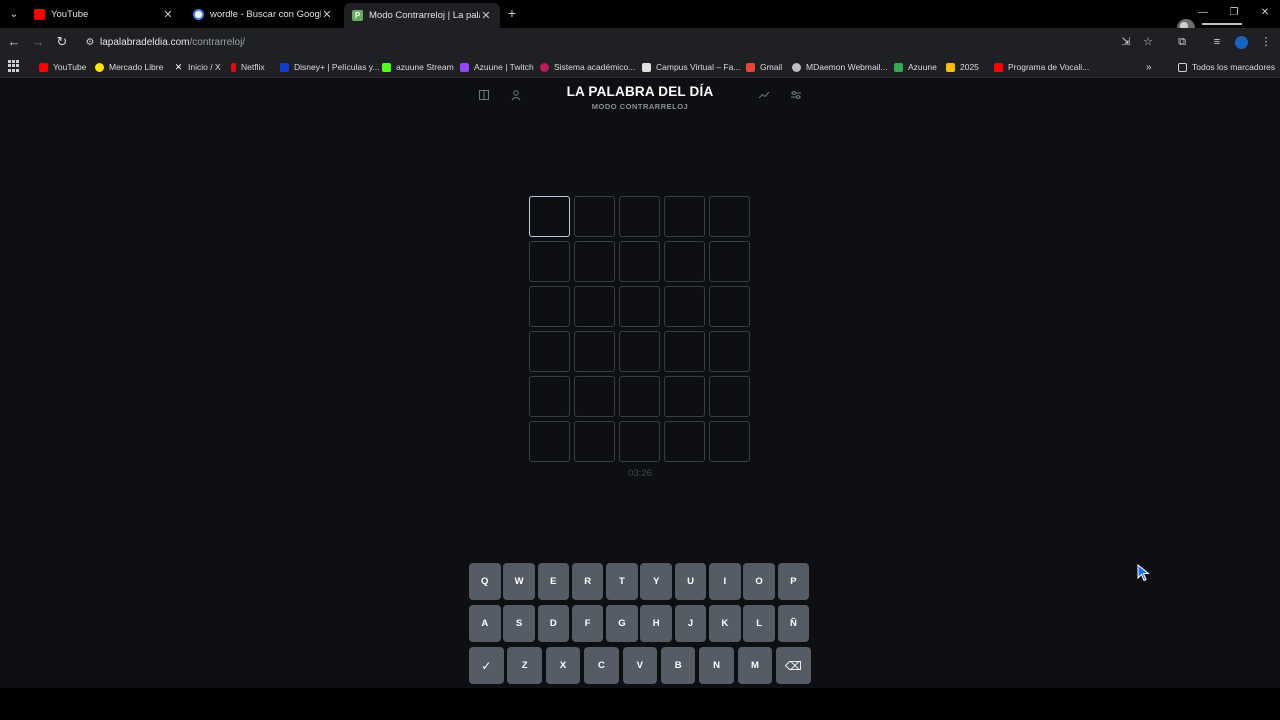  I want to click on key-w: W, so click(519, 581).